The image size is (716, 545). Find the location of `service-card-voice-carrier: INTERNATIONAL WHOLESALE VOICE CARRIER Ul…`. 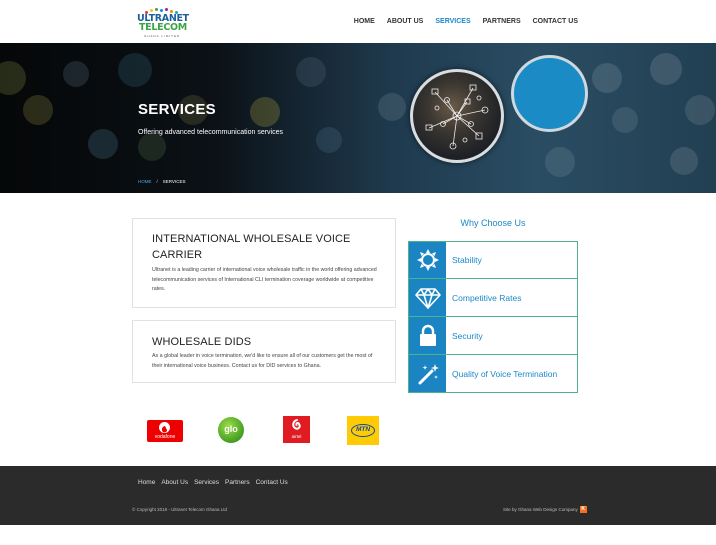

service-card-voice-carrier: INTERNATIONAL WHOLESALE VOICE CARRIER Ul… is located at coordinates (264, 263).